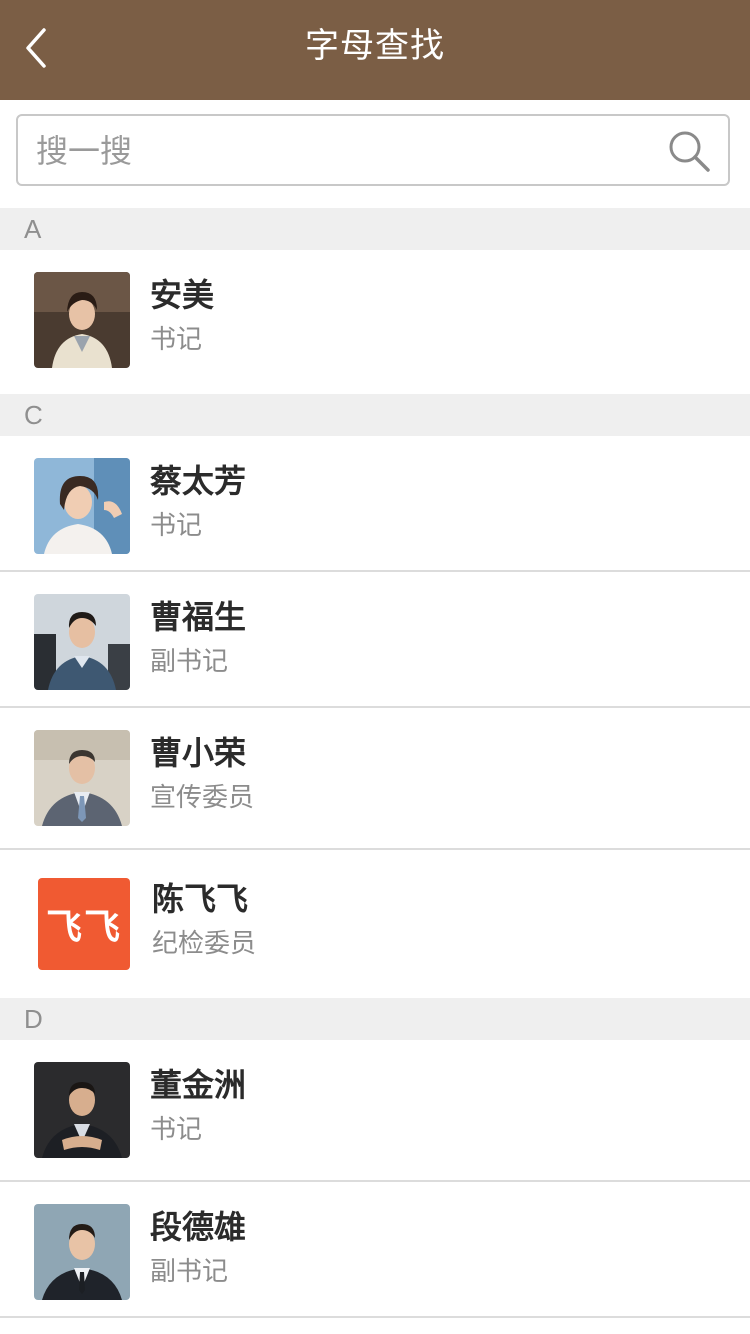 Image resolution: width=750 pixels, height=1334 pixels. Describe the element at coordinates (375, 924) in the screenshot. I see `contact-row: 飞飞 陈飞飞 纪检委员` at that location.